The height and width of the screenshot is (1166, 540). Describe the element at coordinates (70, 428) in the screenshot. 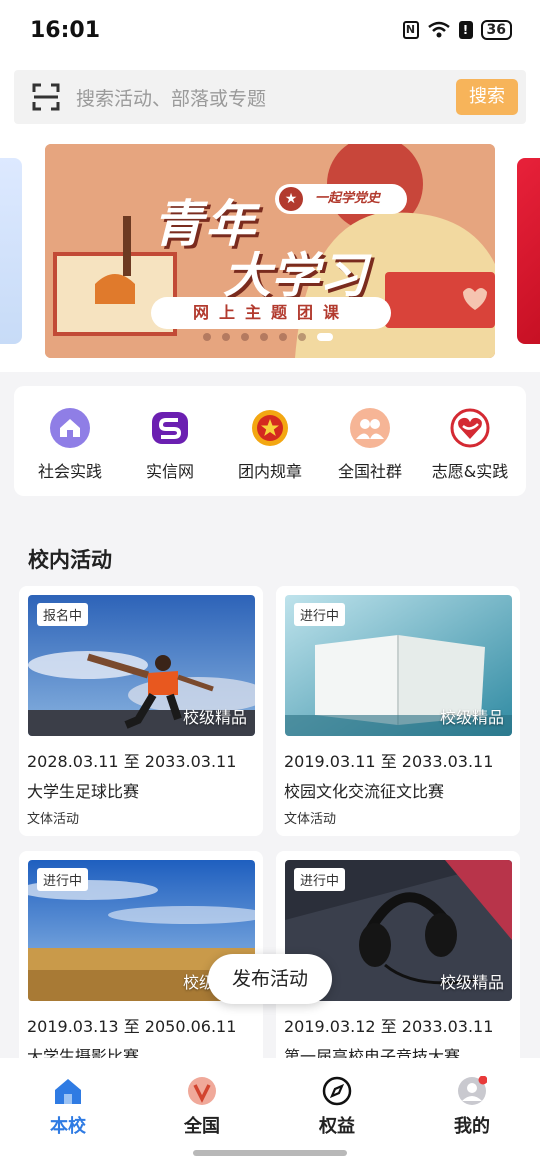

I see `house-icon` at that location.